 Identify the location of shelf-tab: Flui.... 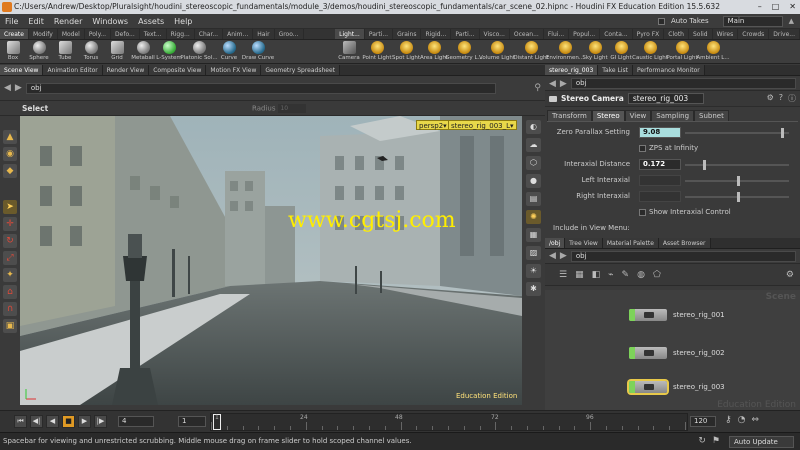
(557, 34).